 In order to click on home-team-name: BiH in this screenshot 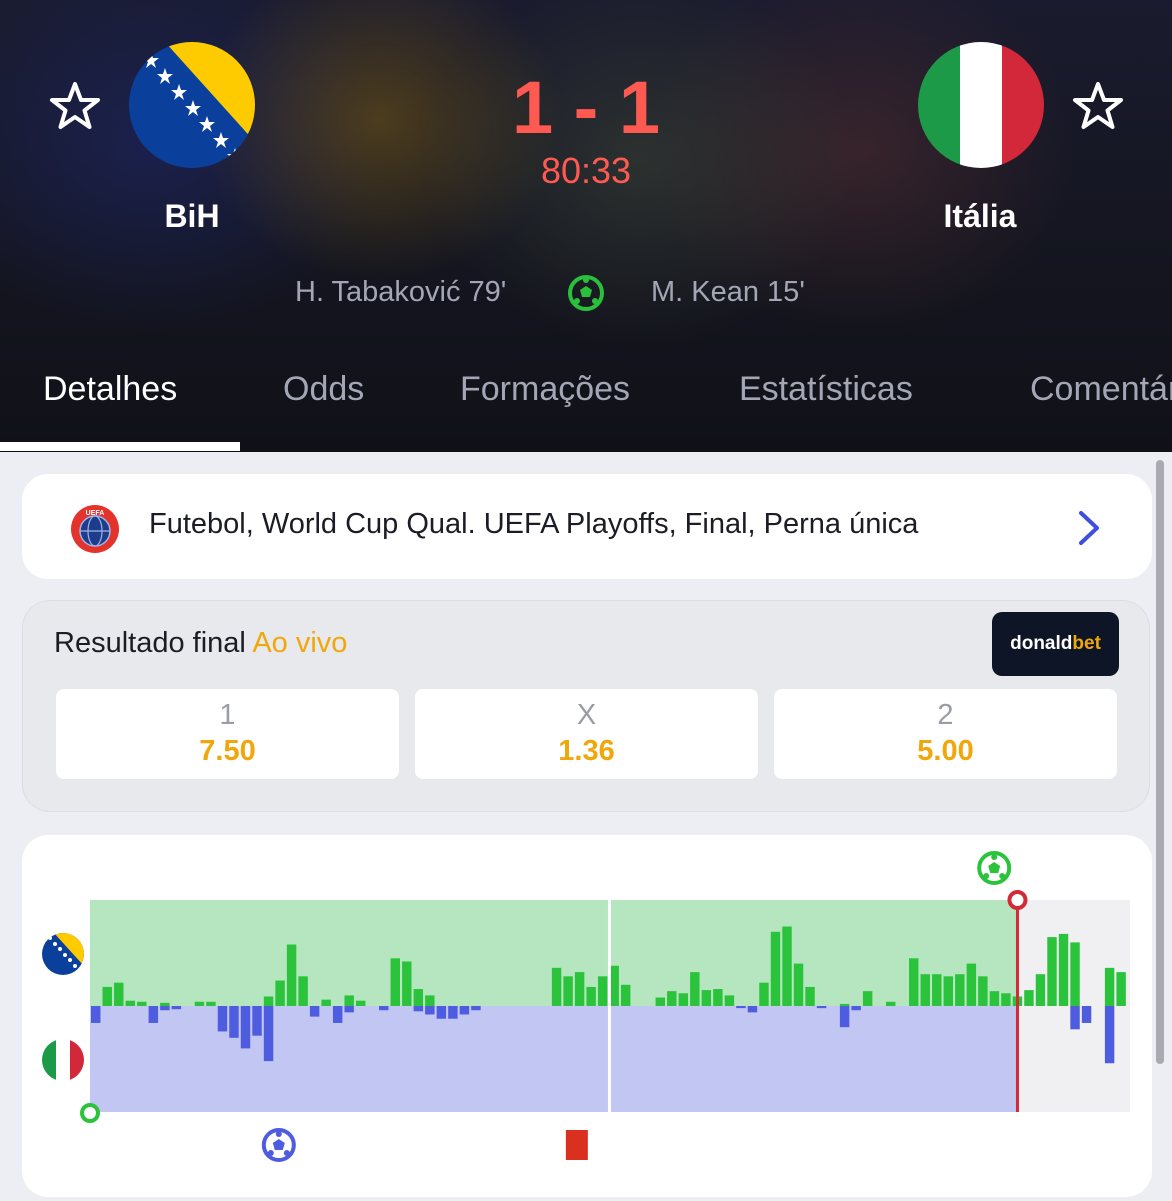, I will do `click(192, 216)`.